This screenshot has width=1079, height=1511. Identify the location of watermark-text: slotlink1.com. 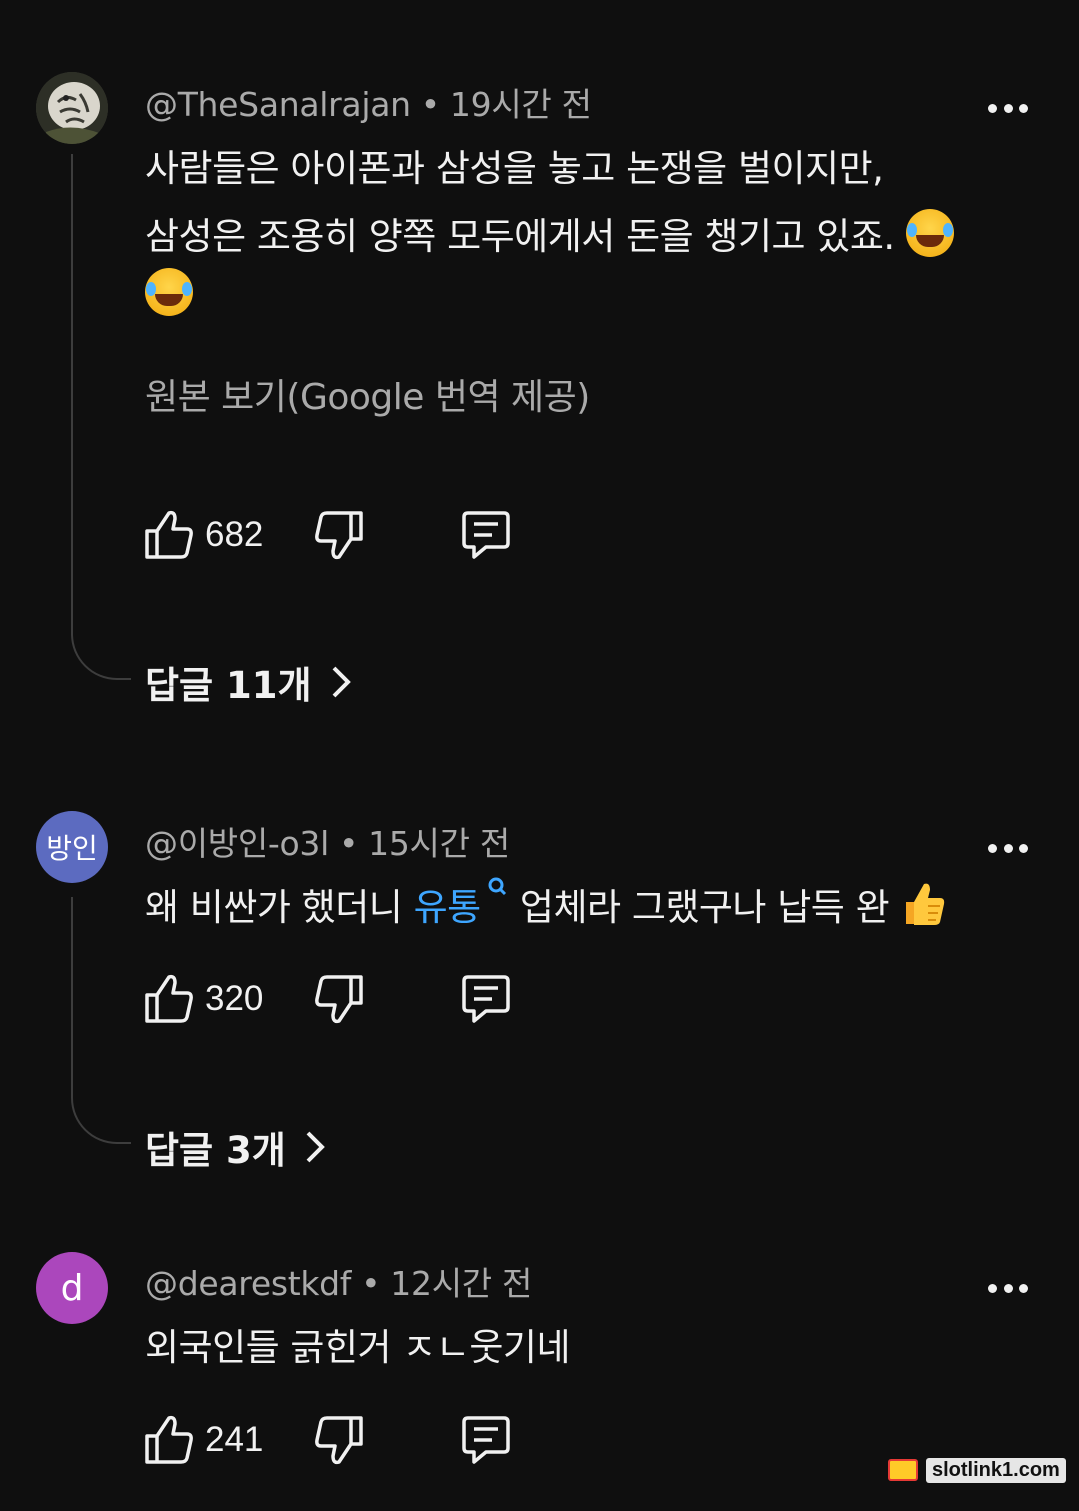
(996, 1470).